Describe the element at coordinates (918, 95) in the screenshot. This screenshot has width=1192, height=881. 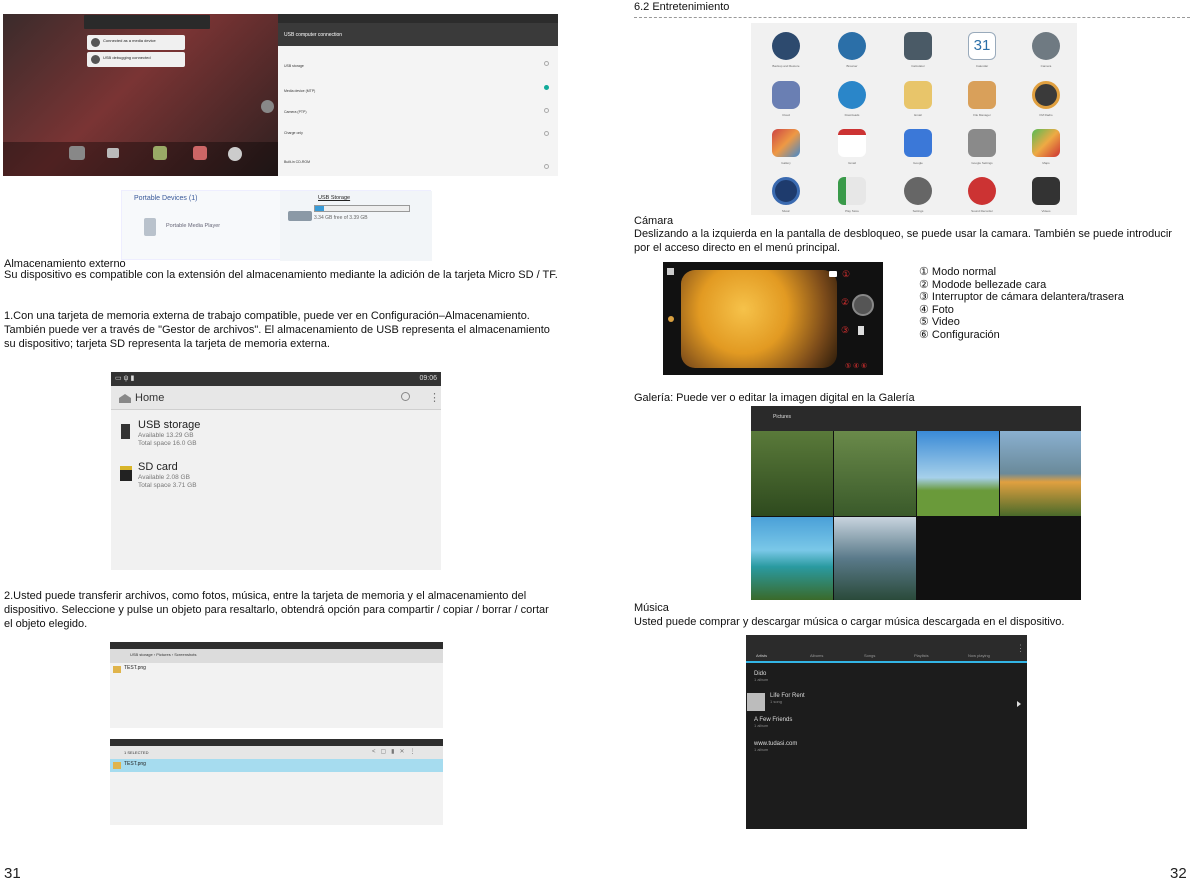
I see `email-icon` at that location.